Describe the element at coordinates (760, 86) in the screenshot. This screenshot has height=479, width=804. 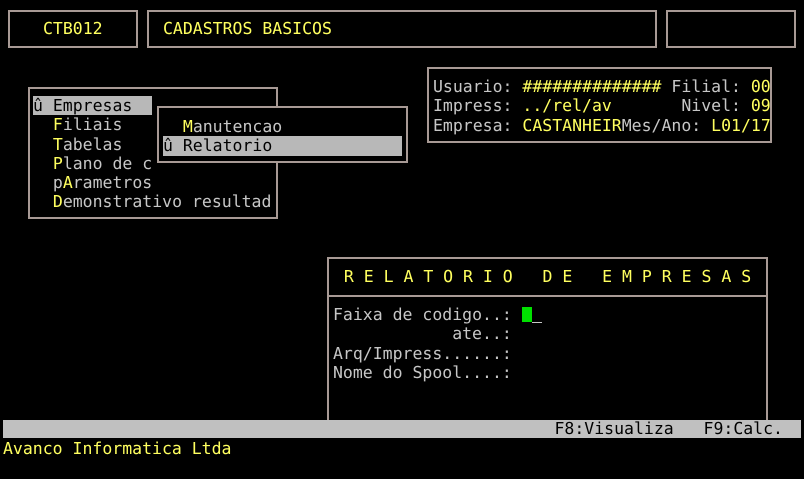
I see `info-value: 00` at that location.